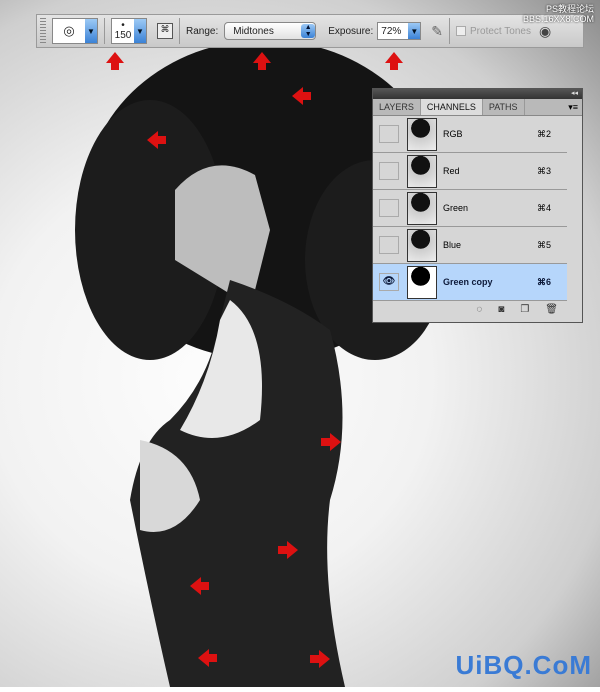  Describe the element at coordinates (351, 31) in the screenshot. I see `exposure-label: Exposure:` at that location.